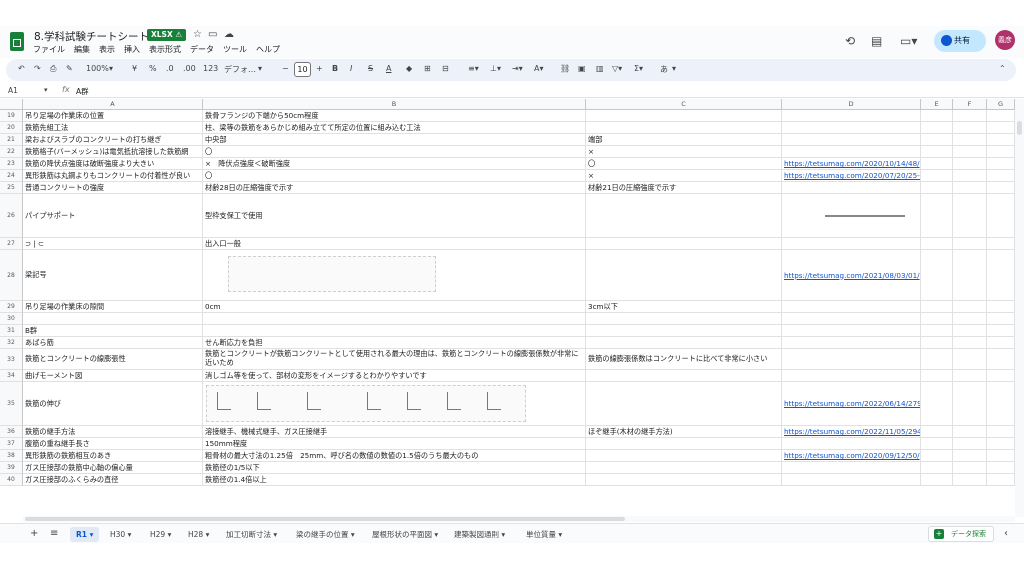 The height and width of the screenshot is (576, 1024). I want to click on filter-icon: ▽▾, so click(617, 68).